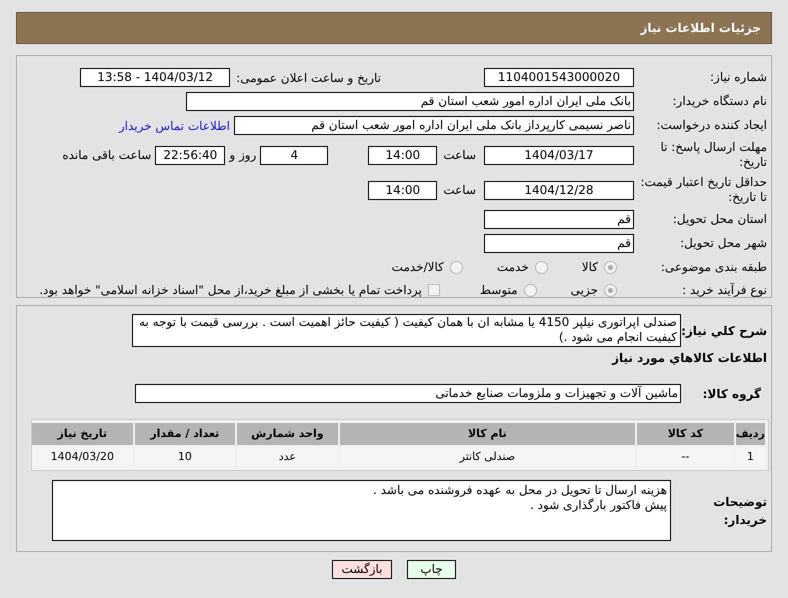 This screenshot has height=598, width=788. What do you see at coordinates (750, 434) in the screenshot?
I see `column-header: ردیف` at bounding box center [750, 434].